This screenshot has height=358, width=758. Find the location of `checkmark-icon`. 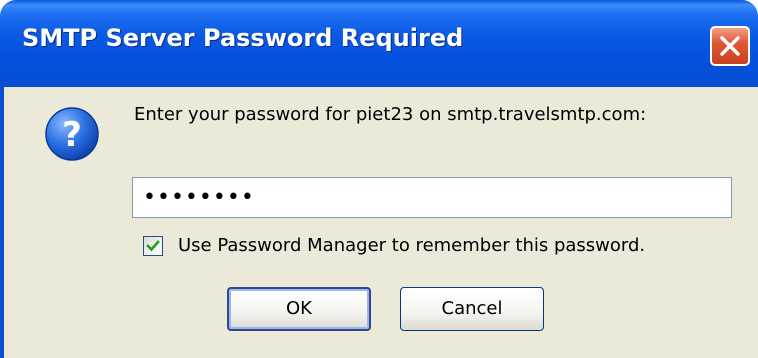

checkmark-icon is located at coordinates (153, 246).